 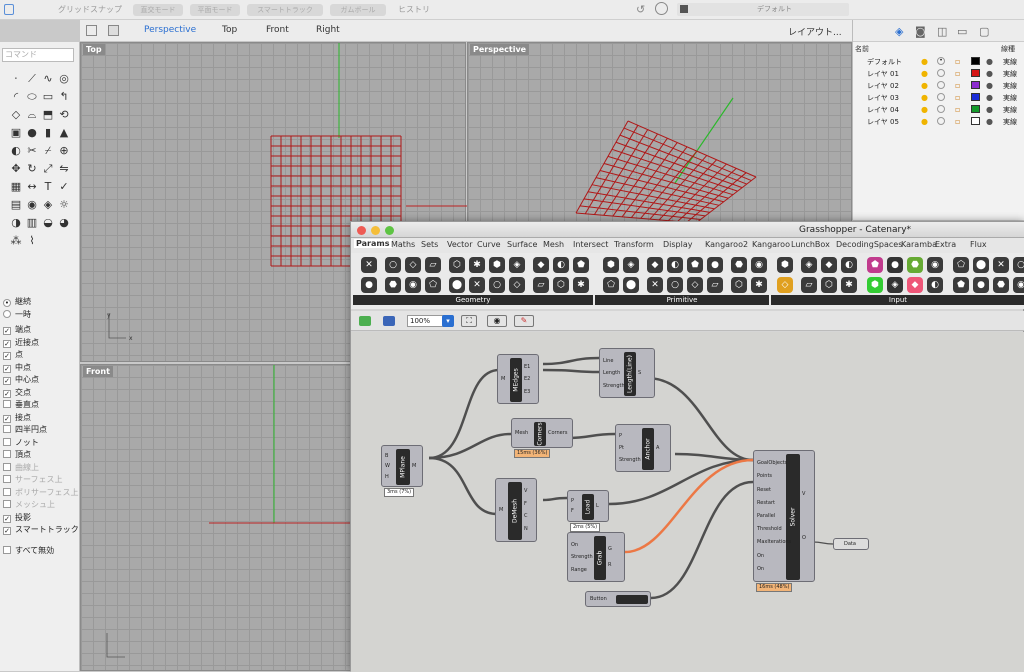 I want to click on fillet-tool-icon: ↰, so click(x=64, y=97).